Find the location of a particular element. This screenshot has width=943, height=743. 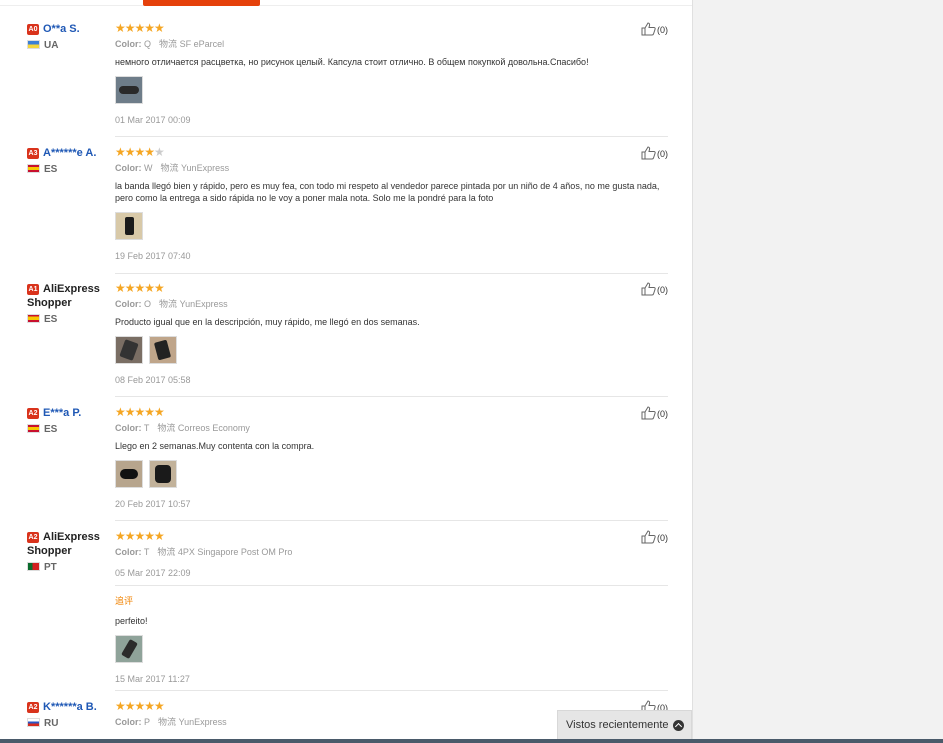

color-value: P is located at coordinates (147, 722).